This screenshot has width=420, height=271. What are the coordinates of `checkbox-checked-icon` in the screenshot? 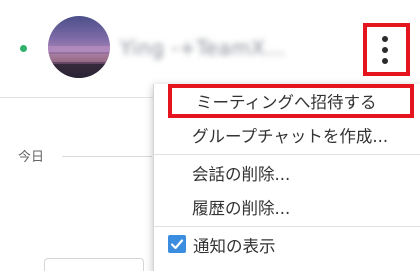 It's located at (177, 244).